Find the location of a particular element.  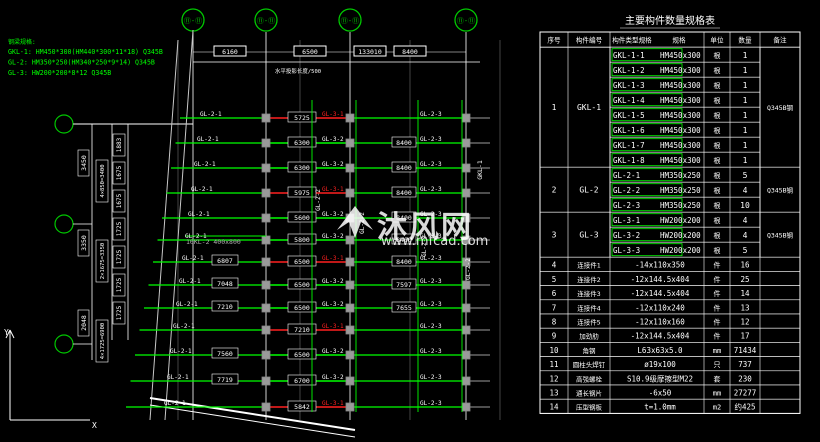

left-col-dim: 1725 is located at coordinates (119, 284).